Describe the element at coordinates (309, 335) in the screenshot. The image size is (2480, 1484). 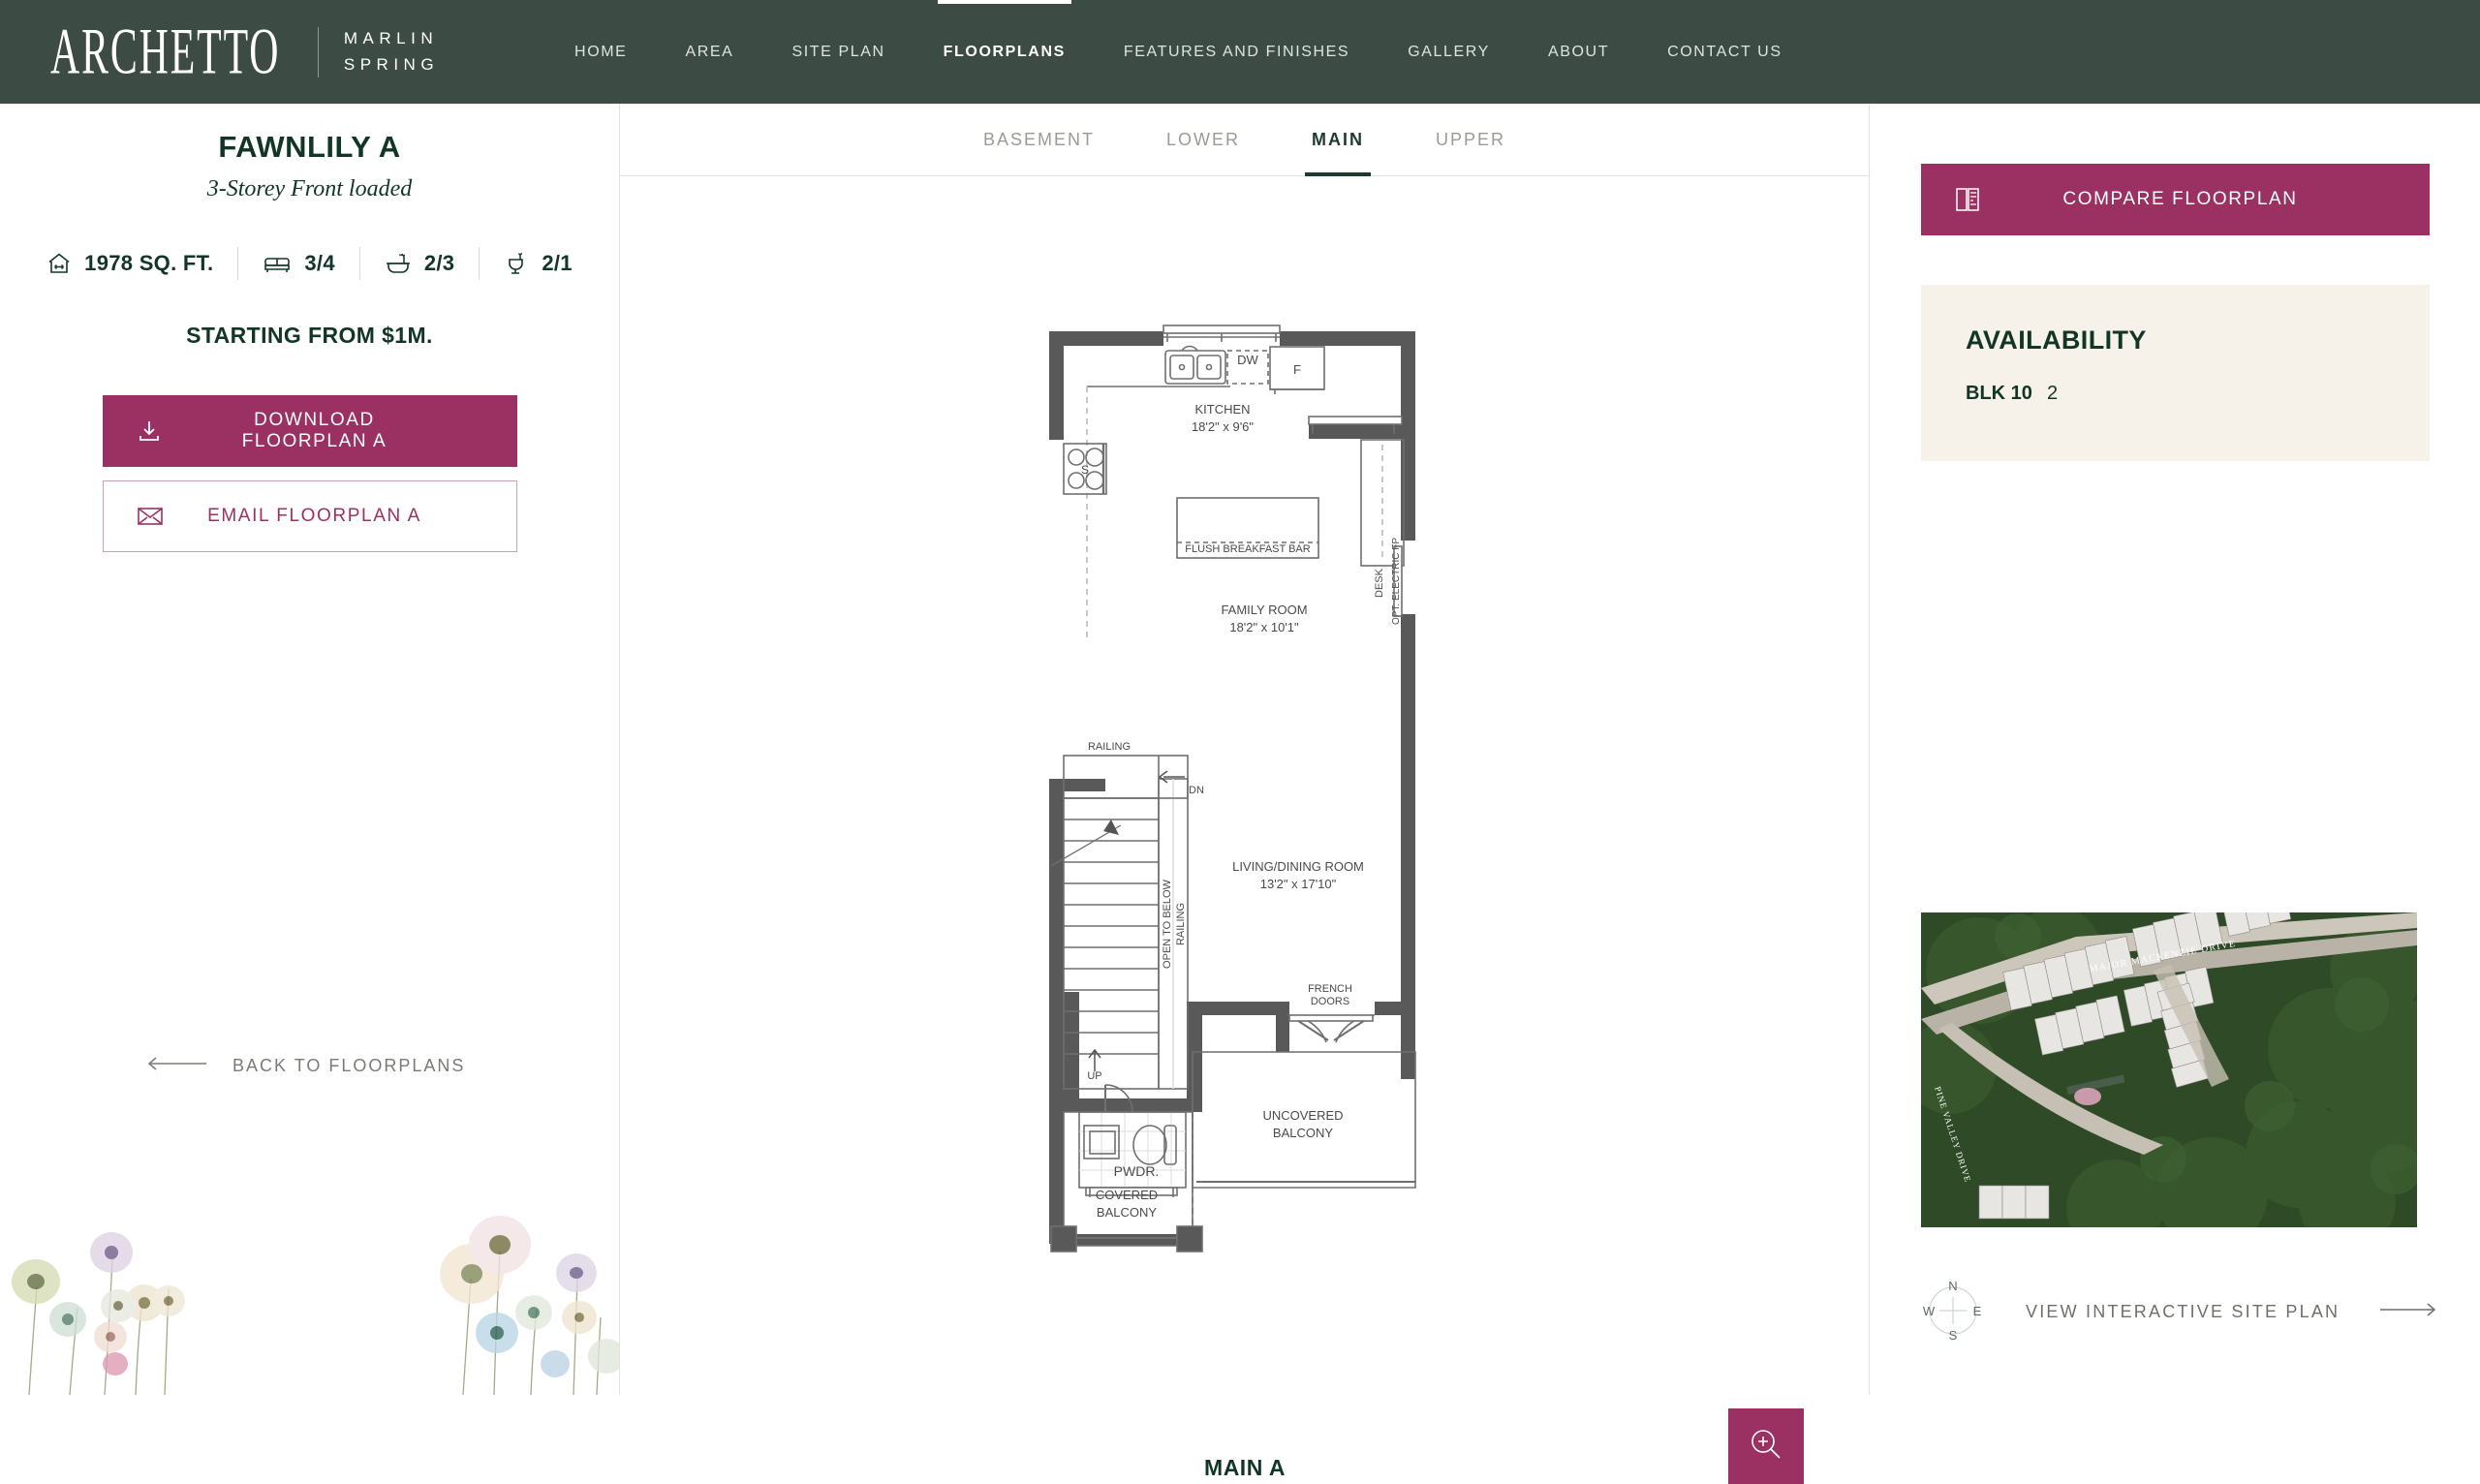
I see `starting-price: STARTING FROM $1M.` at that location.